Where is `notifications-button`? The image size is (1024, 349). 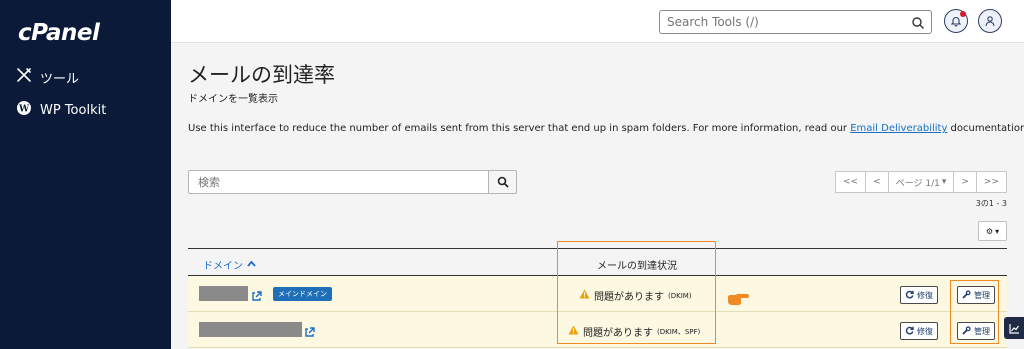
notifications-button is located at coordinates (956, 21).